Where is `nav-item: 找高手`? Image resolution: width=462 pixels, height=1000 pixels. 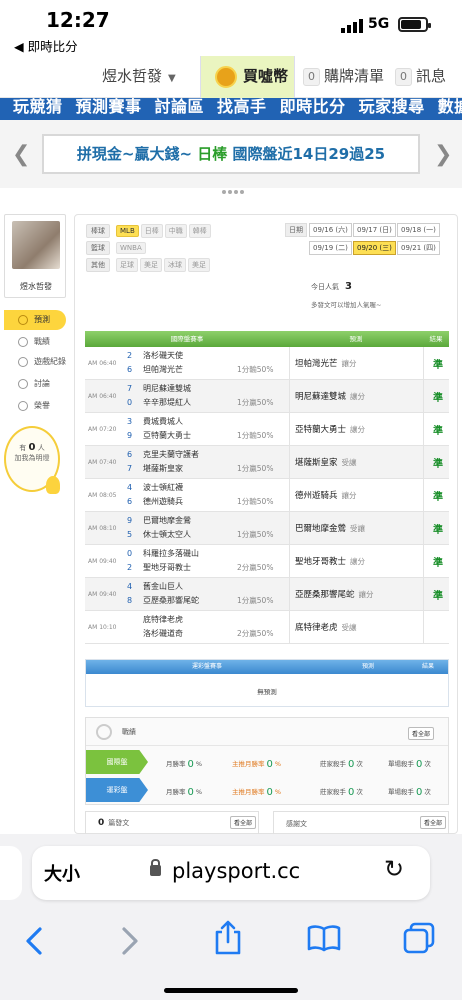 nav-item: 找高手 is located at coordinates (242, 107).